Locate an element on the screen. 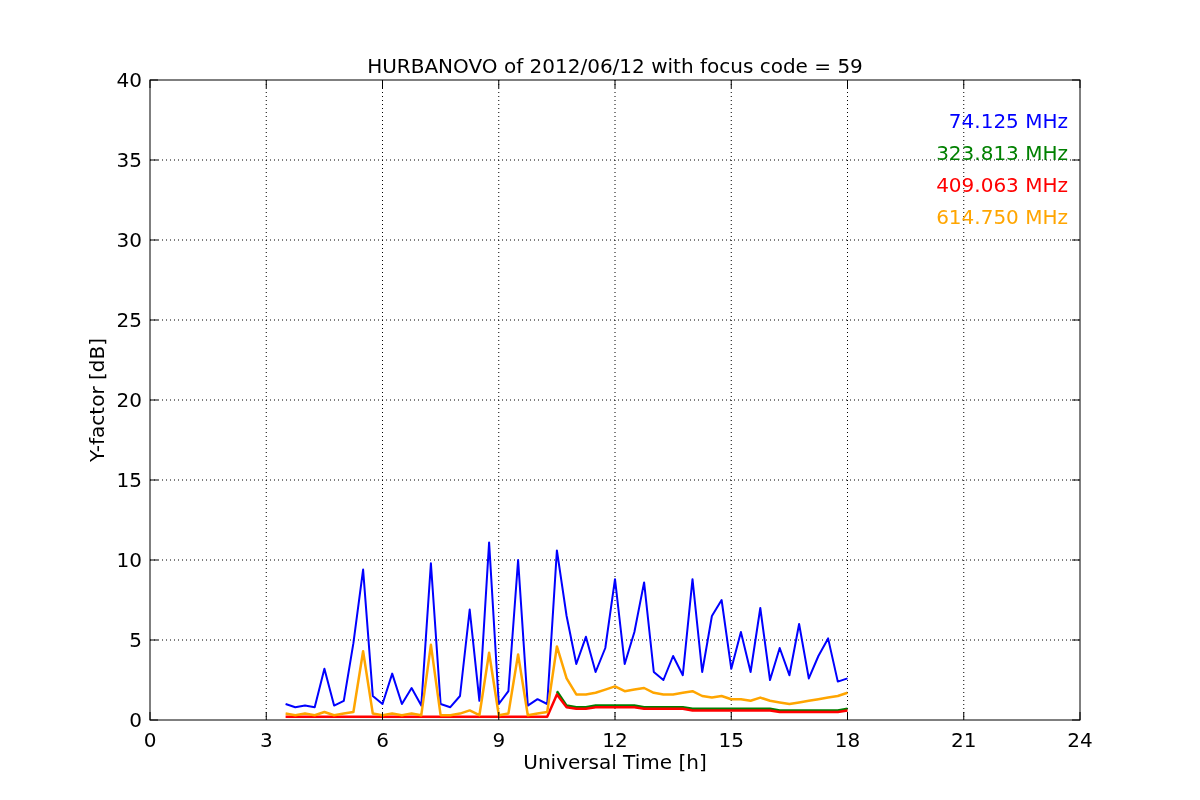 This screenshot has width=1200, height=800. x-tick-label: 18 is located at coordinates (847, 740).